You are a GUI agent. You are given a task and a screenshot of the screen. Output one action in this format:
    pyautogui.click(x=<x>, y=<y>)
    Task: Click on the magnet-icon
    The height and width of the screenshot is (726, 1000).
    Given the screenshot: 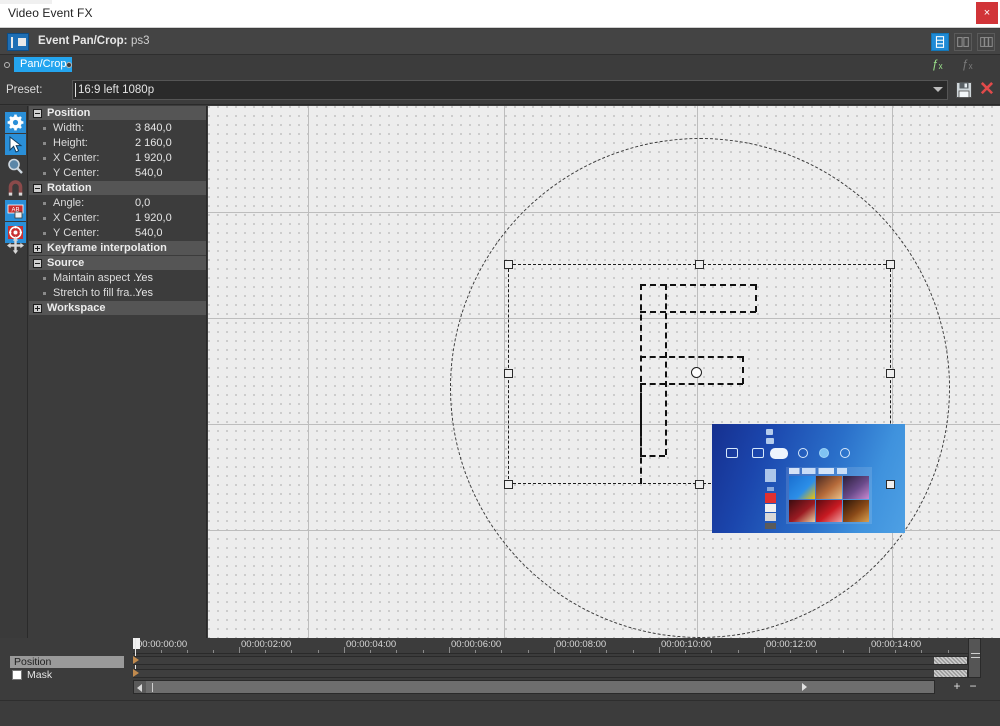 What is the action you would take?
    pyautogui.click(x=15, y=188)
    